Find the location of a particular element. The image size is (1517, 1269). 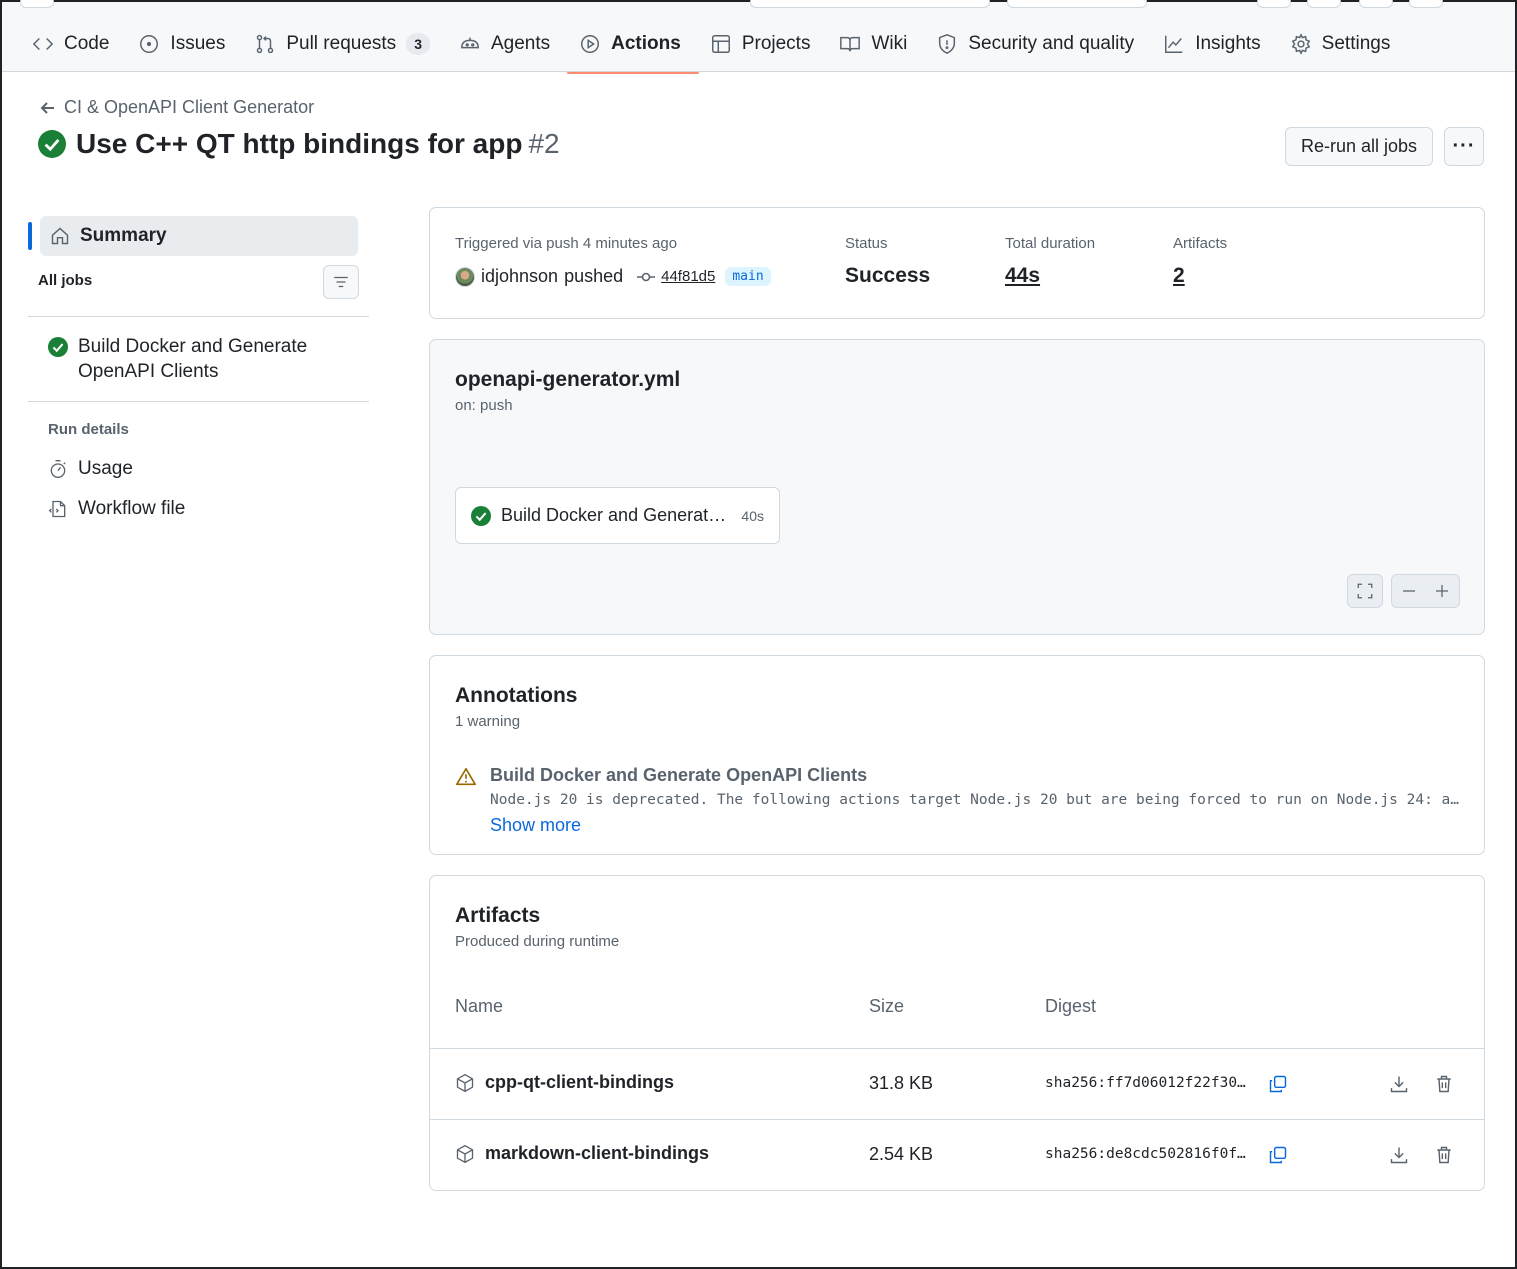

tab-security: Security and quality is located at coordinates (1035, 44).